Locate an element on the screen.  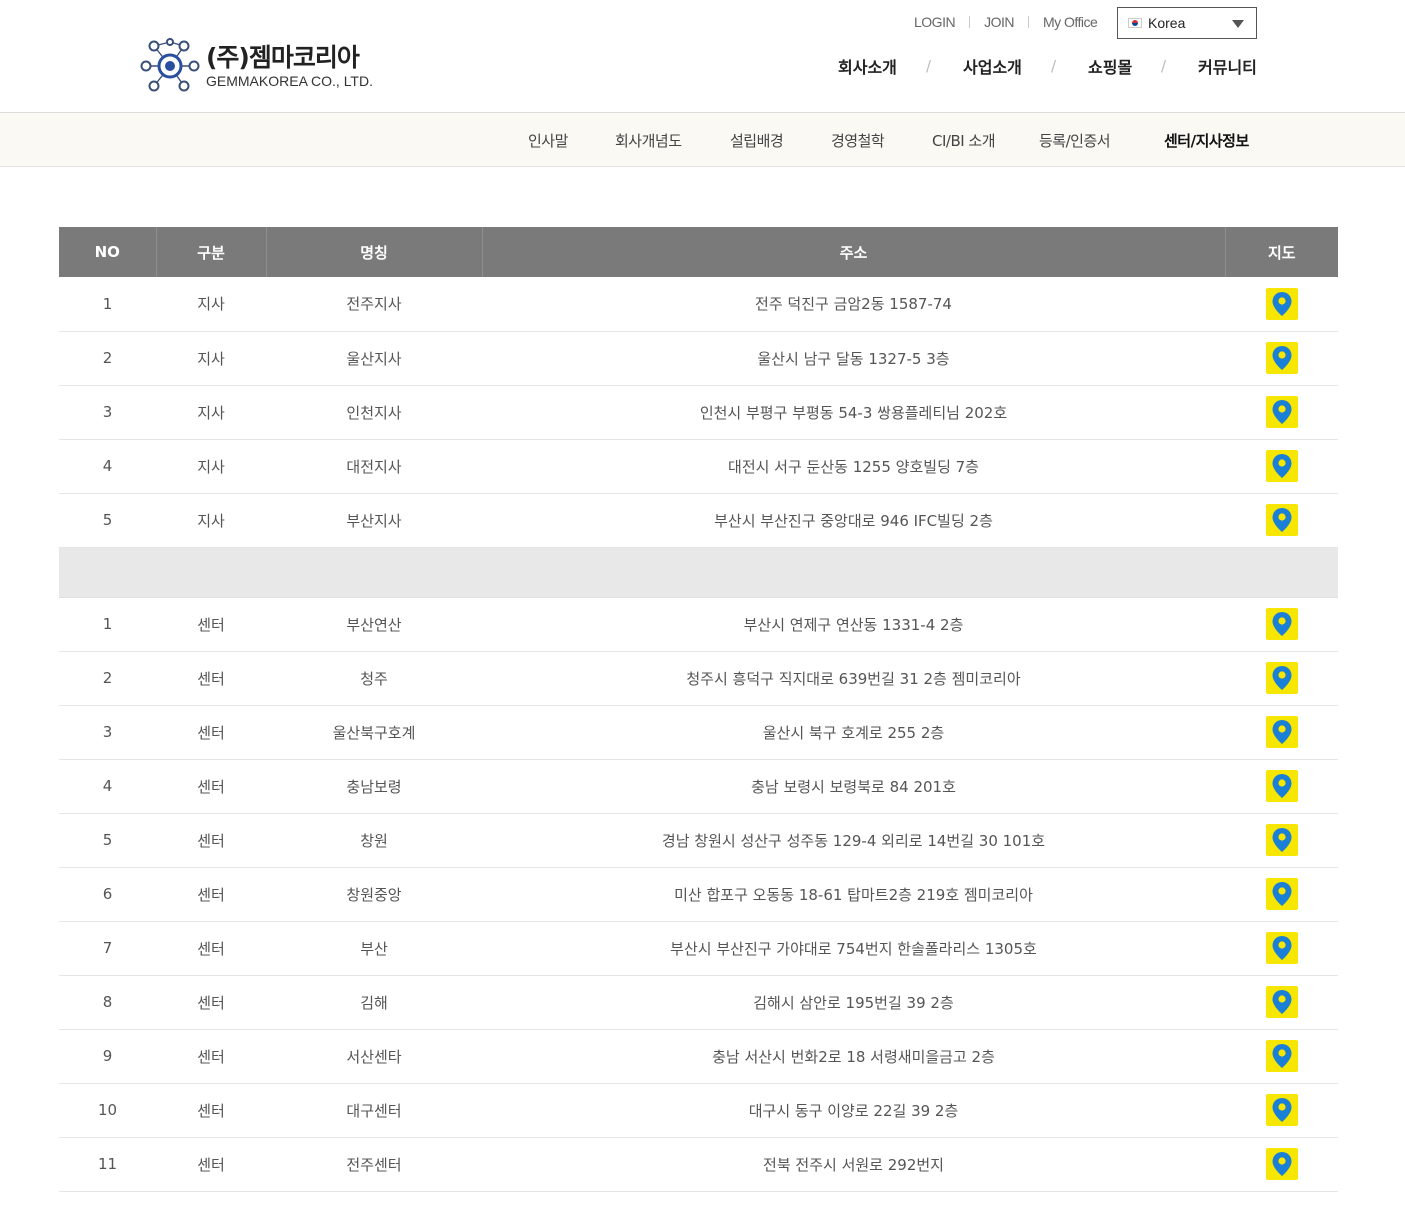
section-divider-cell is located at coordinates (698, 572).